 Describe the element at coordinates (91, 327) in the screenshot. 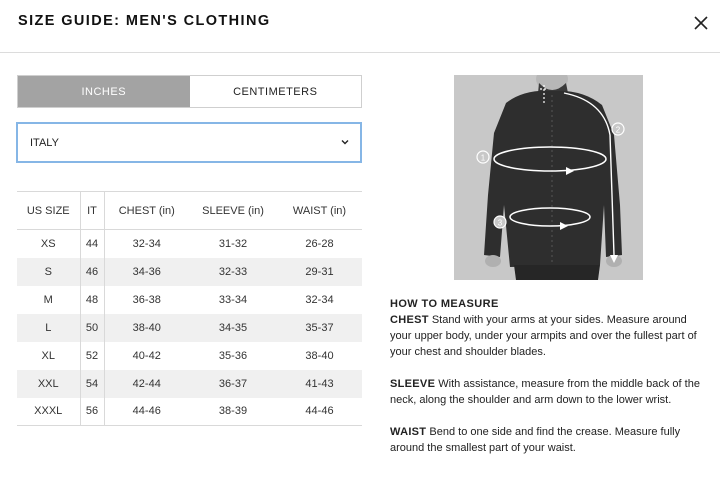

I see `it-size-cell: 50` at that location.